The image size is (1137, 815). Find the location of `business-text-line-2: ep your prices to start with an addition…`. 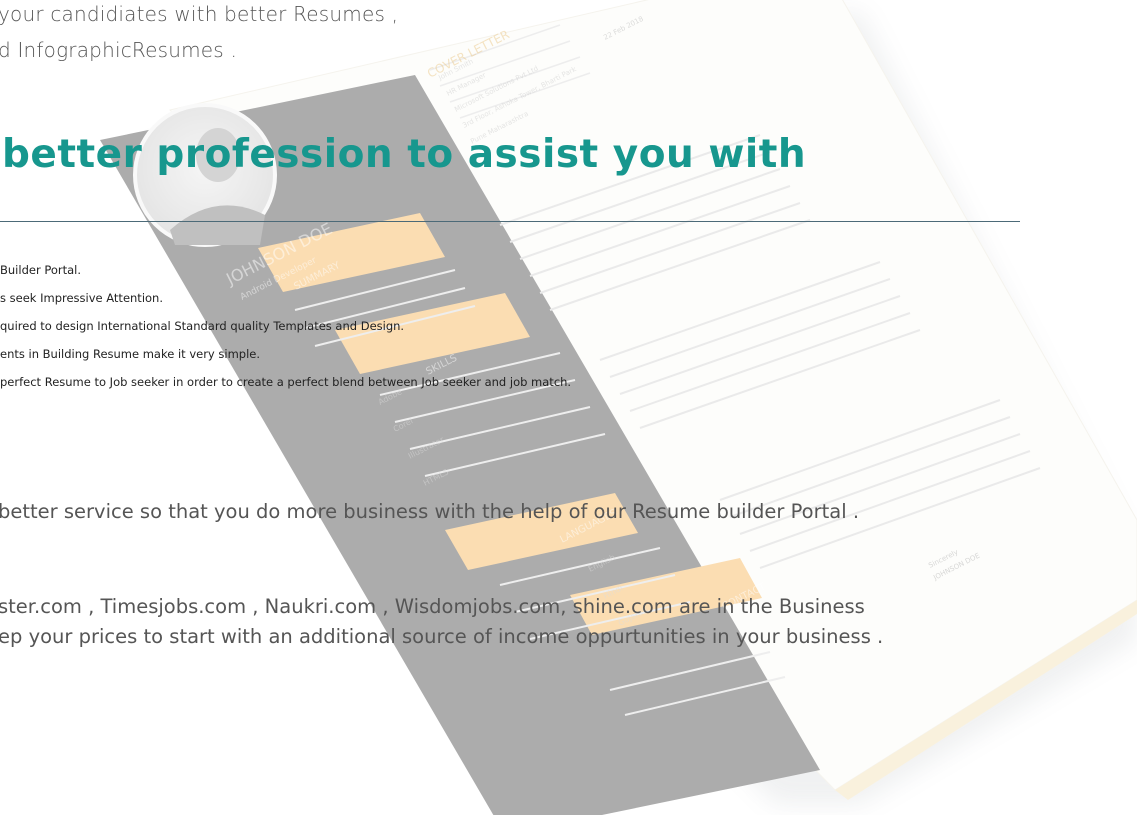

business-text-line-2: ep your prices to start with an addition… is located at coordinates (442, 636).